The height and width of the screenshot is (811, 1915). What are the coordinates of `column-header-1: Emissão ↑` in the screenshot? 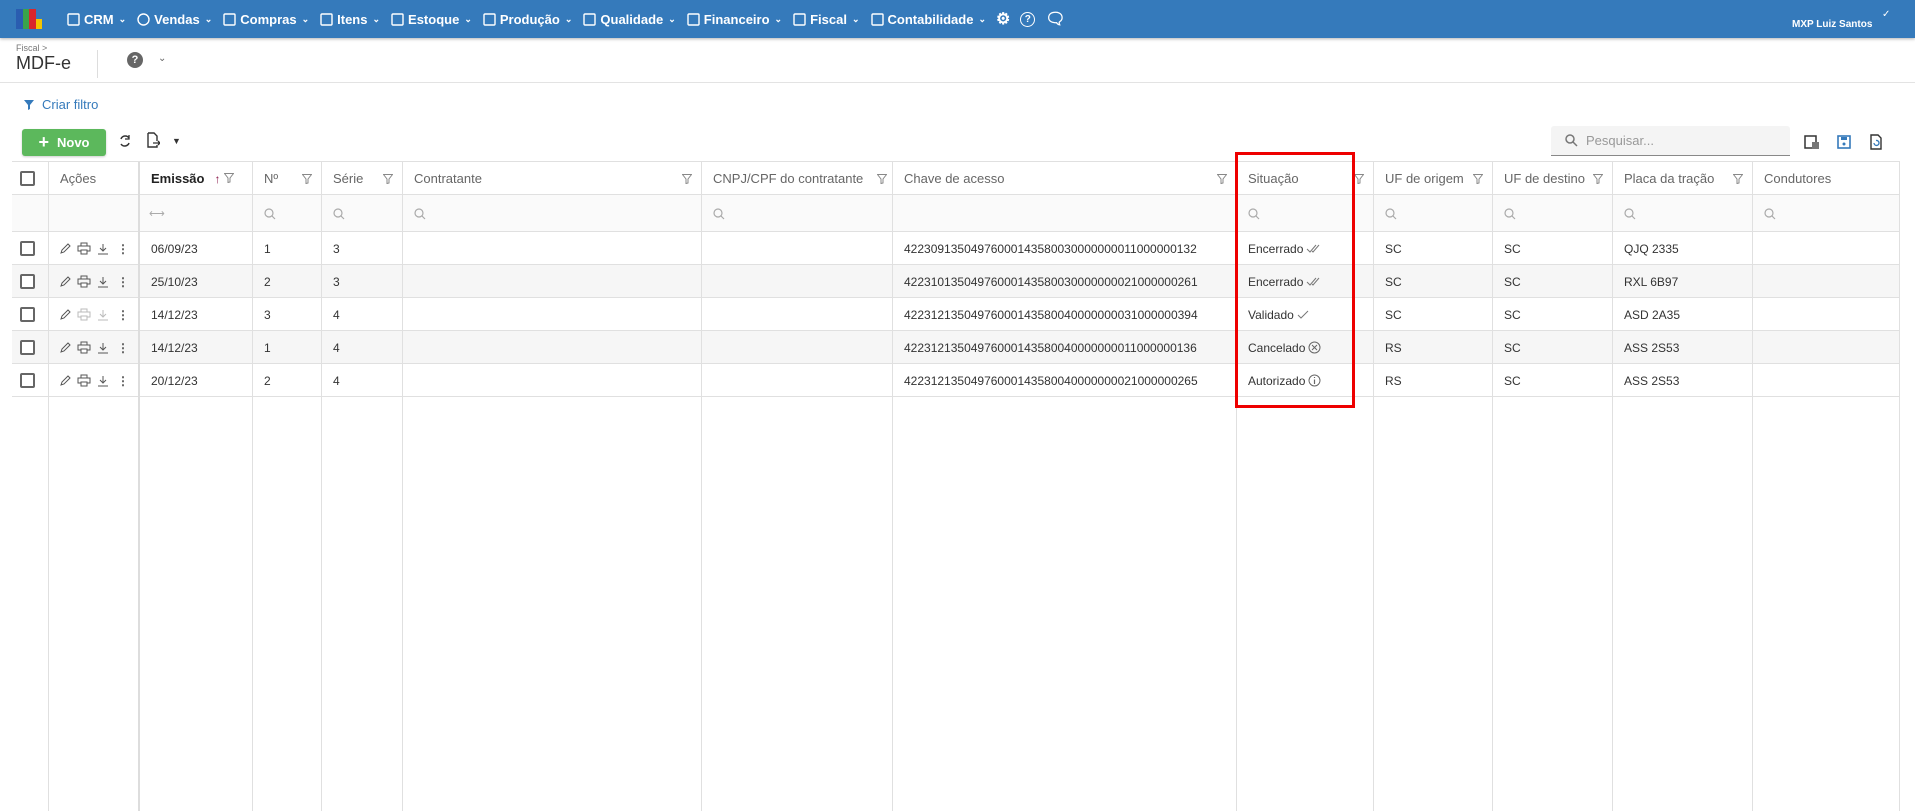 It's located at (193, 178).